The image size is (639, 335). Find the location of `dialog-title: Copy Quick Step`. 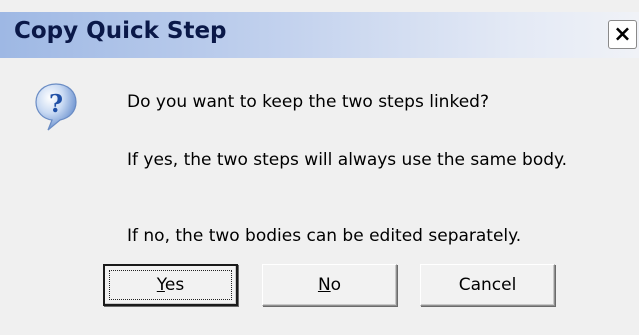

dialog-title: Copy Quick Step is located at coordinates (120, 31).